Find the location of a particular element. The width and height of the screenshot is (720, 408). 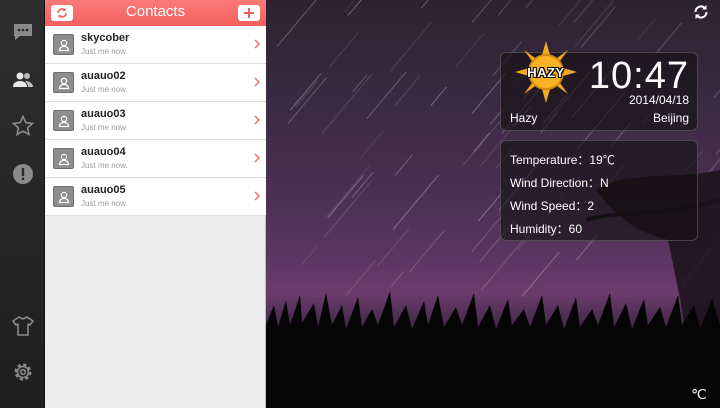

wind-speed-value: Wind Speed：2 is located at coordinates (552, 206).